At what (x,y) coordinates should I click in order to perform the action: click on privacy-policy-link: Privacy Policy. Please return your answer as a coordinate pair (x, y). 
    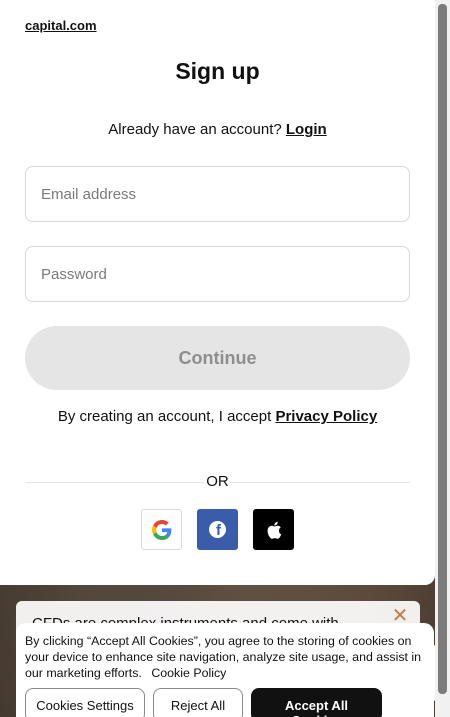
    Looking at the image, I should click on (326, 416).